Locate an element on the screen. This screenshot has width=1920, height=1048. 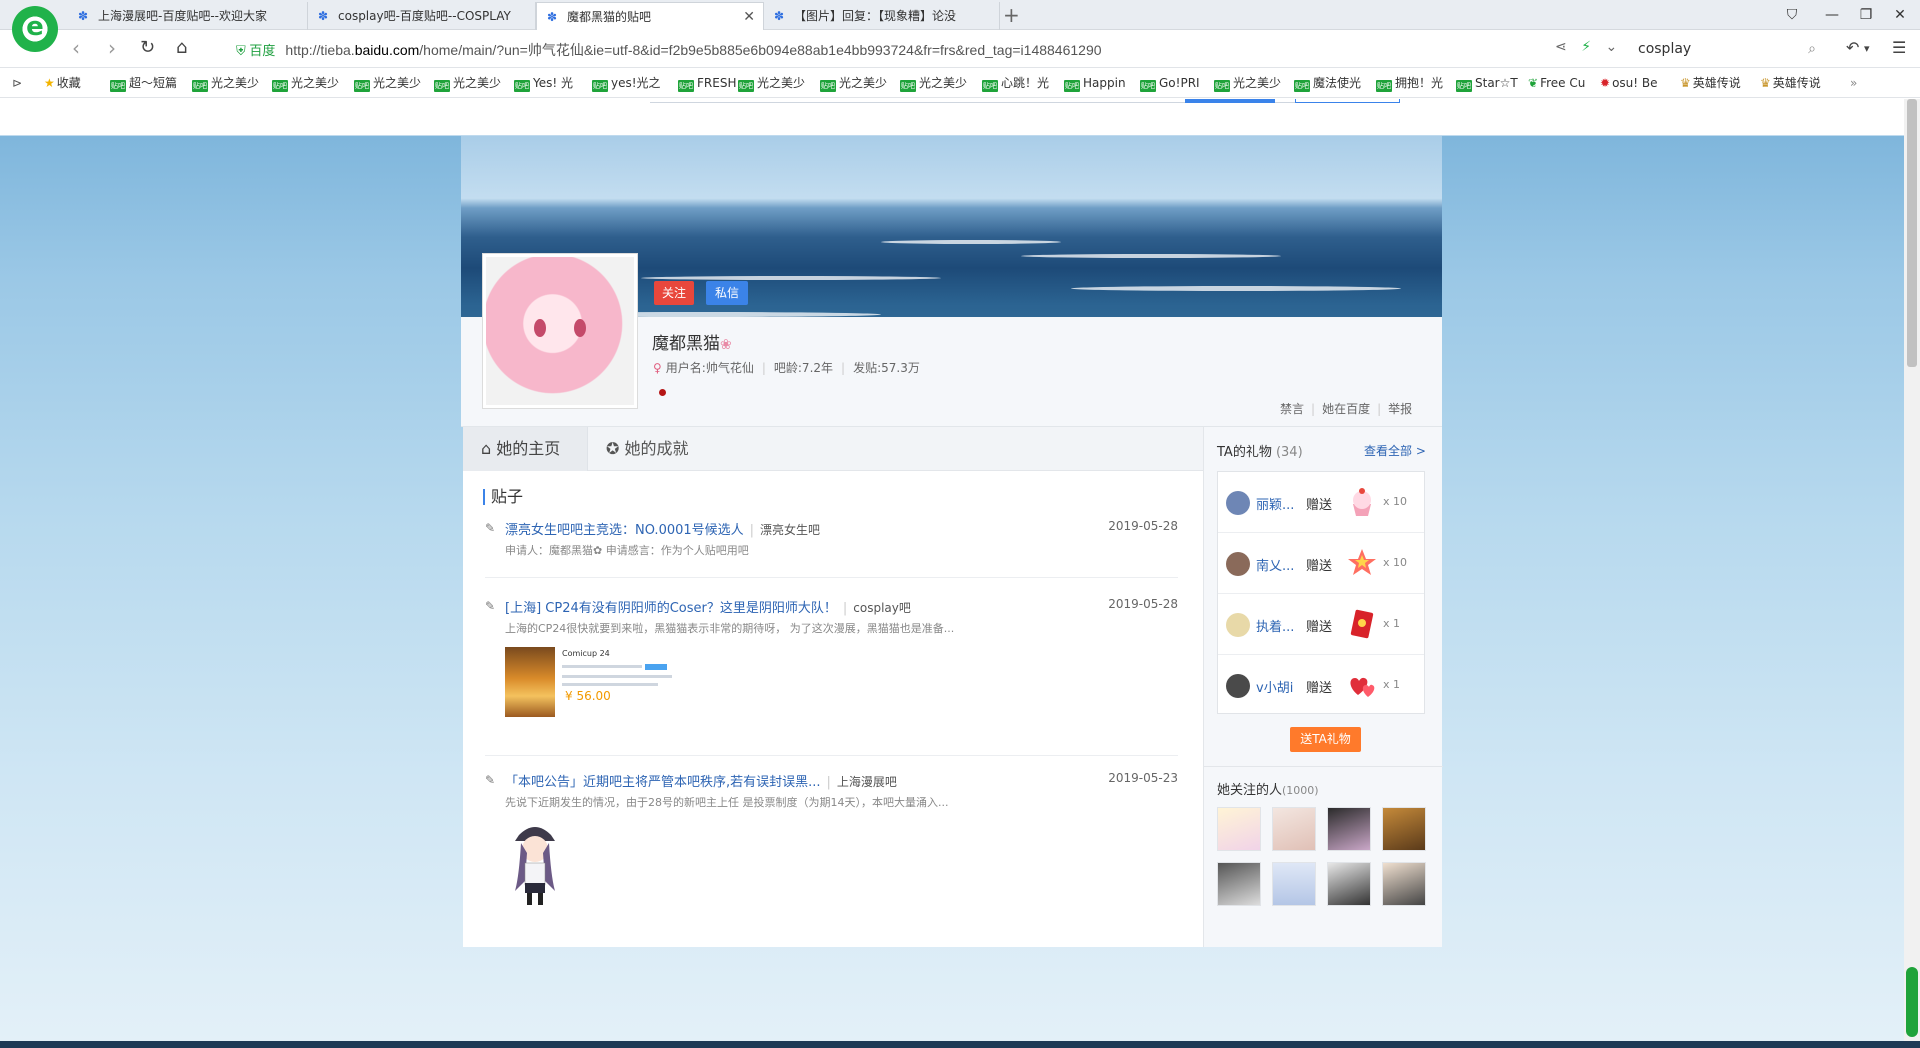
search-icon: ⌕ is located at coordinates (1812, 49).